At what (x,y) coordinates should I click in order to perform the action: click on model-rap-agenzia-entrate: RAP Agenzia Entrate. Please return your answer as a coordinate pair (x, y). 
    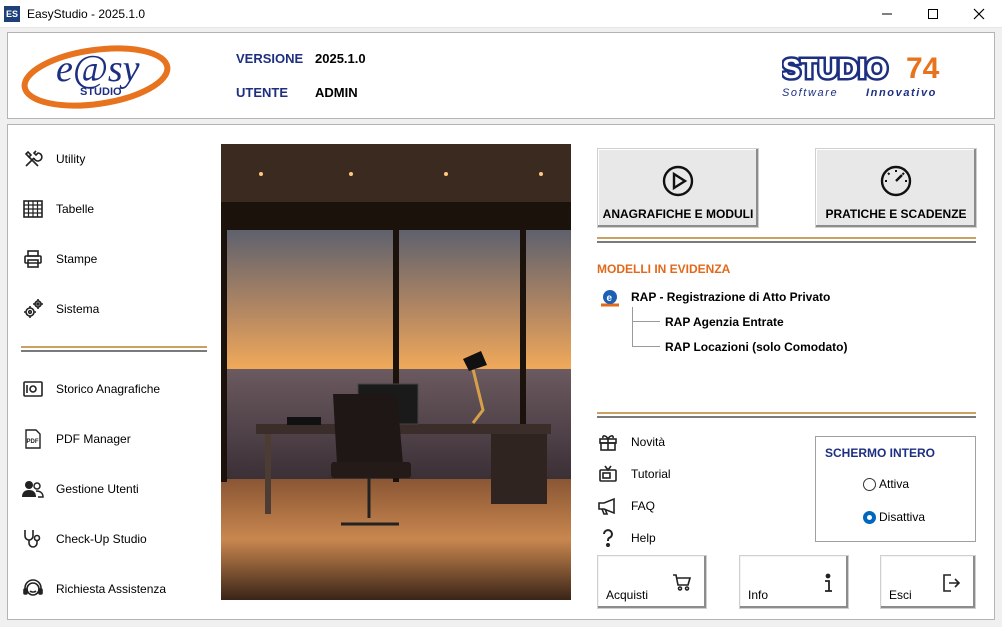
    Looking at the image, I should click on (724, 322).